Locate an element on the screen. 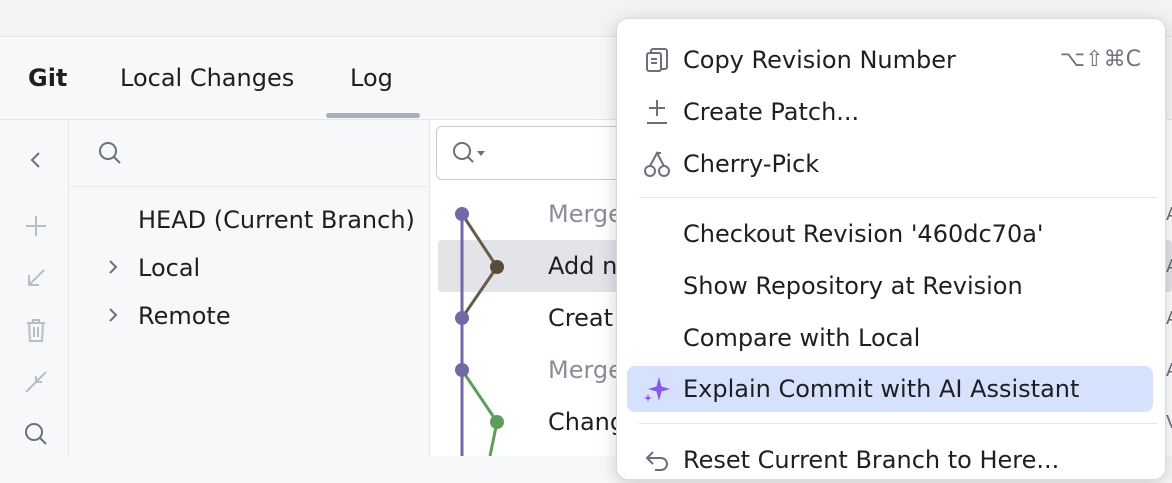  tab-log: Log is located at coordinates (371, 78).